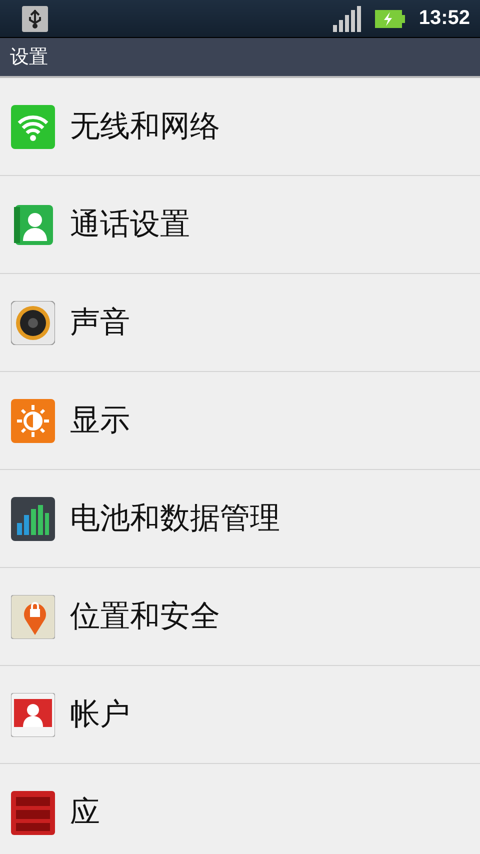 This screenshot has height=854, width=480. Describe the element at coordinates (33, 126) in the screenshot. I see `wifi-icon` at that location.